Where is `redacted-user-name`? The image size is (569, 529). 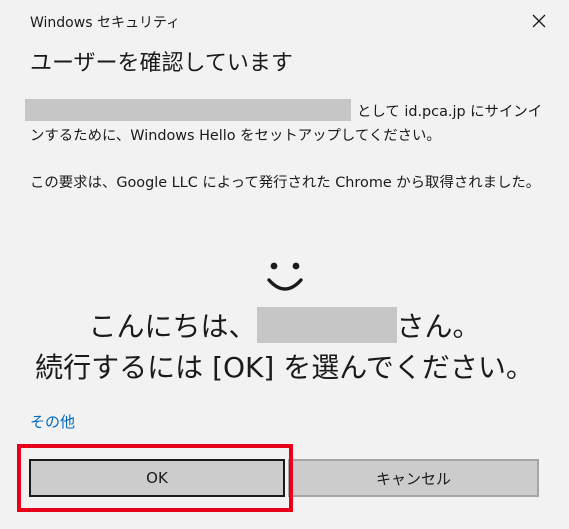
redacted-user-name is located at coordinates (326, 325).